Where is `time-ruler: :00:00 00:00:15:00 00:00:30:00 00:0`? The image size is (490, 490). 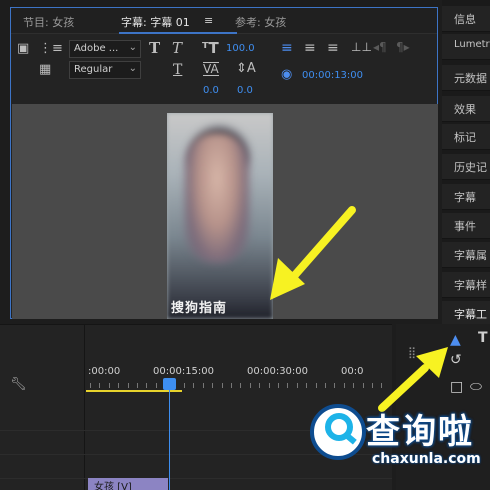
time-ruler: :00:00 00:00:15:00 00:00:30:00 00:0 is located at coordinates (239, 373).